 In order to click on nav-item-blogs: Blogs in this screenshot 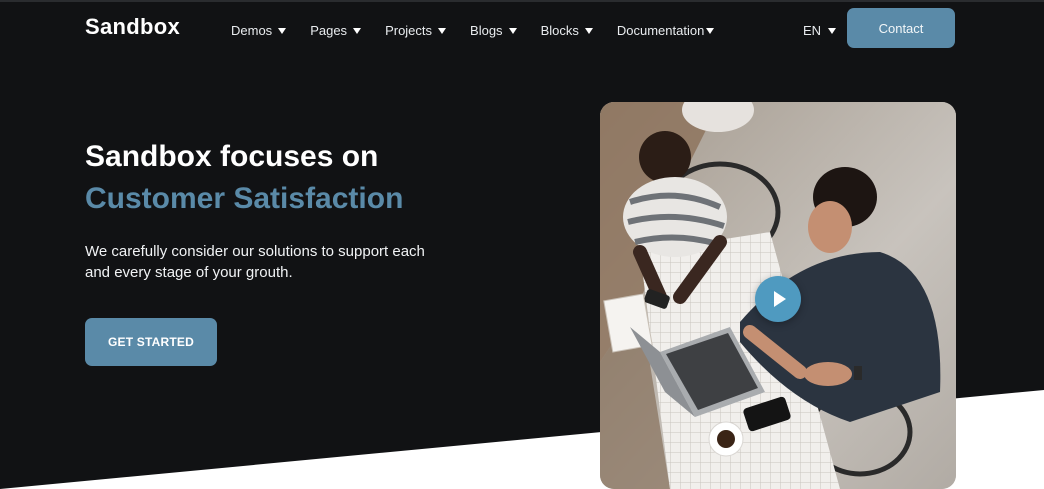, I will do `click(493, 30)`.